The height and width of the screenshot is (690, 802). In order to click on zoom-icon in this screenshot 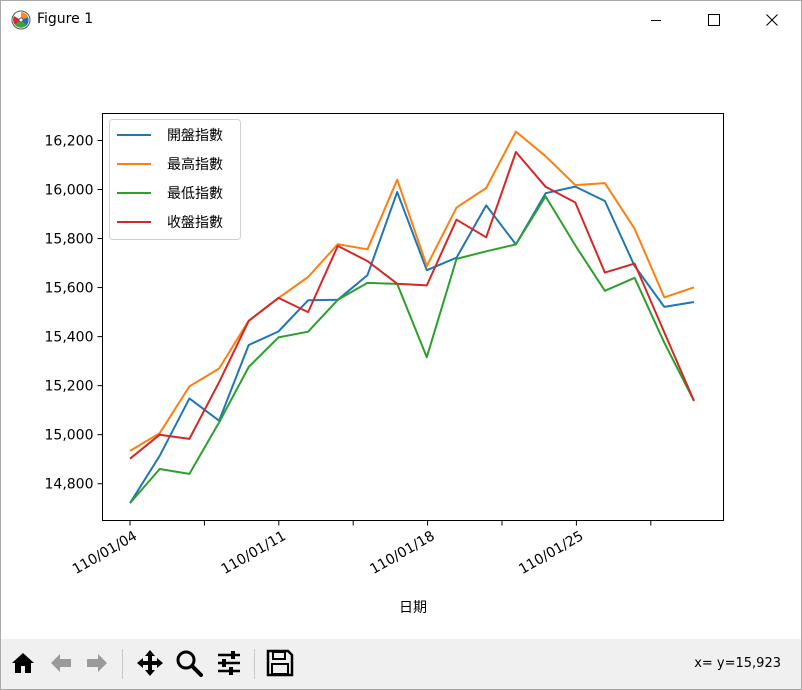, I will do `click(189, 663)`.